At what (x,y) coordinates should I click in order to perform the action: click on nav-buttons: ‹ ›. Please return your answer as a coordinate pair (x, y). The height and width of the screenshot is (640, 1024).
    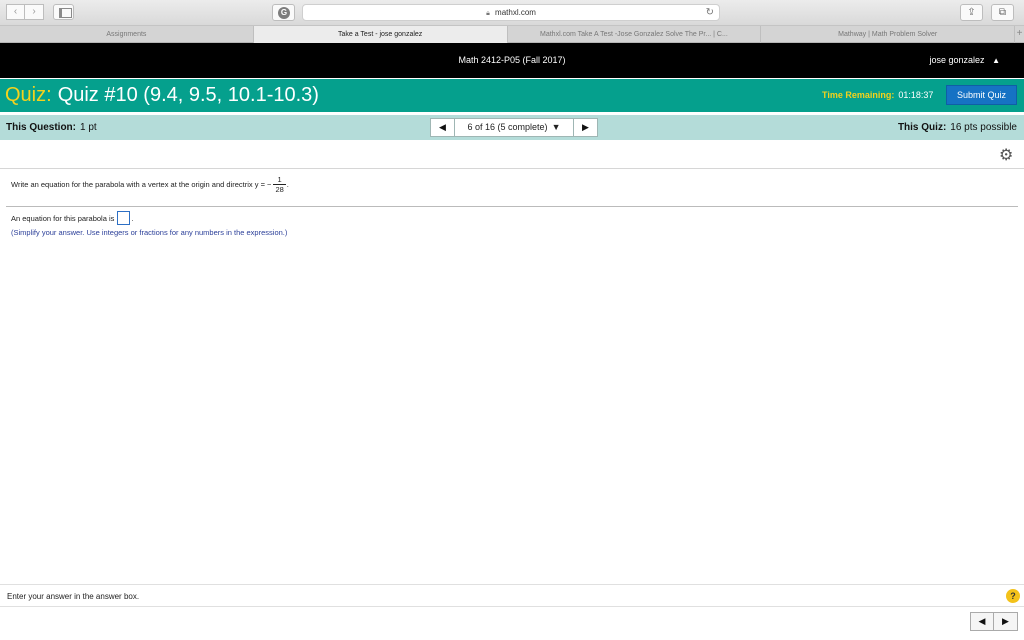
    Looking at the image, I should click on (25, 12).